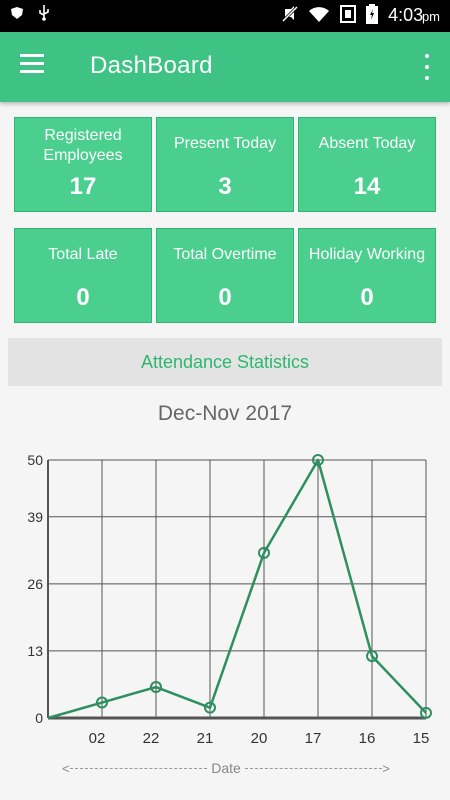  What do you see at coordinates (367, 164) in the screenshot?
I see `absent-today-tile: Absent Today 14` at bounding box center [367, 164].